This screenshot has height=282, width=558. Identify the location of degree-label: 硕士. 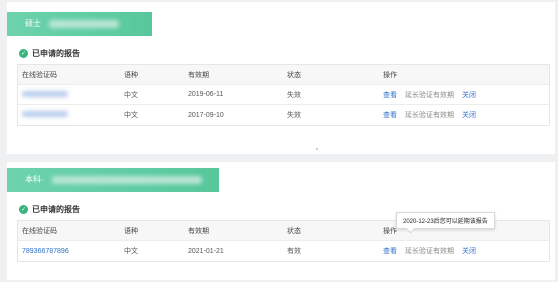
(33, 23).